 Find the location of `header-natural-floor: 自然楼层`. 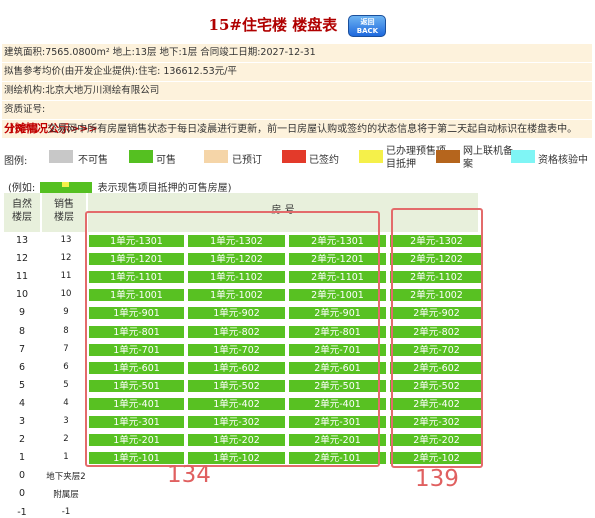

header-natural-floor: 自然楼层 is located at coordinates (22, 212).